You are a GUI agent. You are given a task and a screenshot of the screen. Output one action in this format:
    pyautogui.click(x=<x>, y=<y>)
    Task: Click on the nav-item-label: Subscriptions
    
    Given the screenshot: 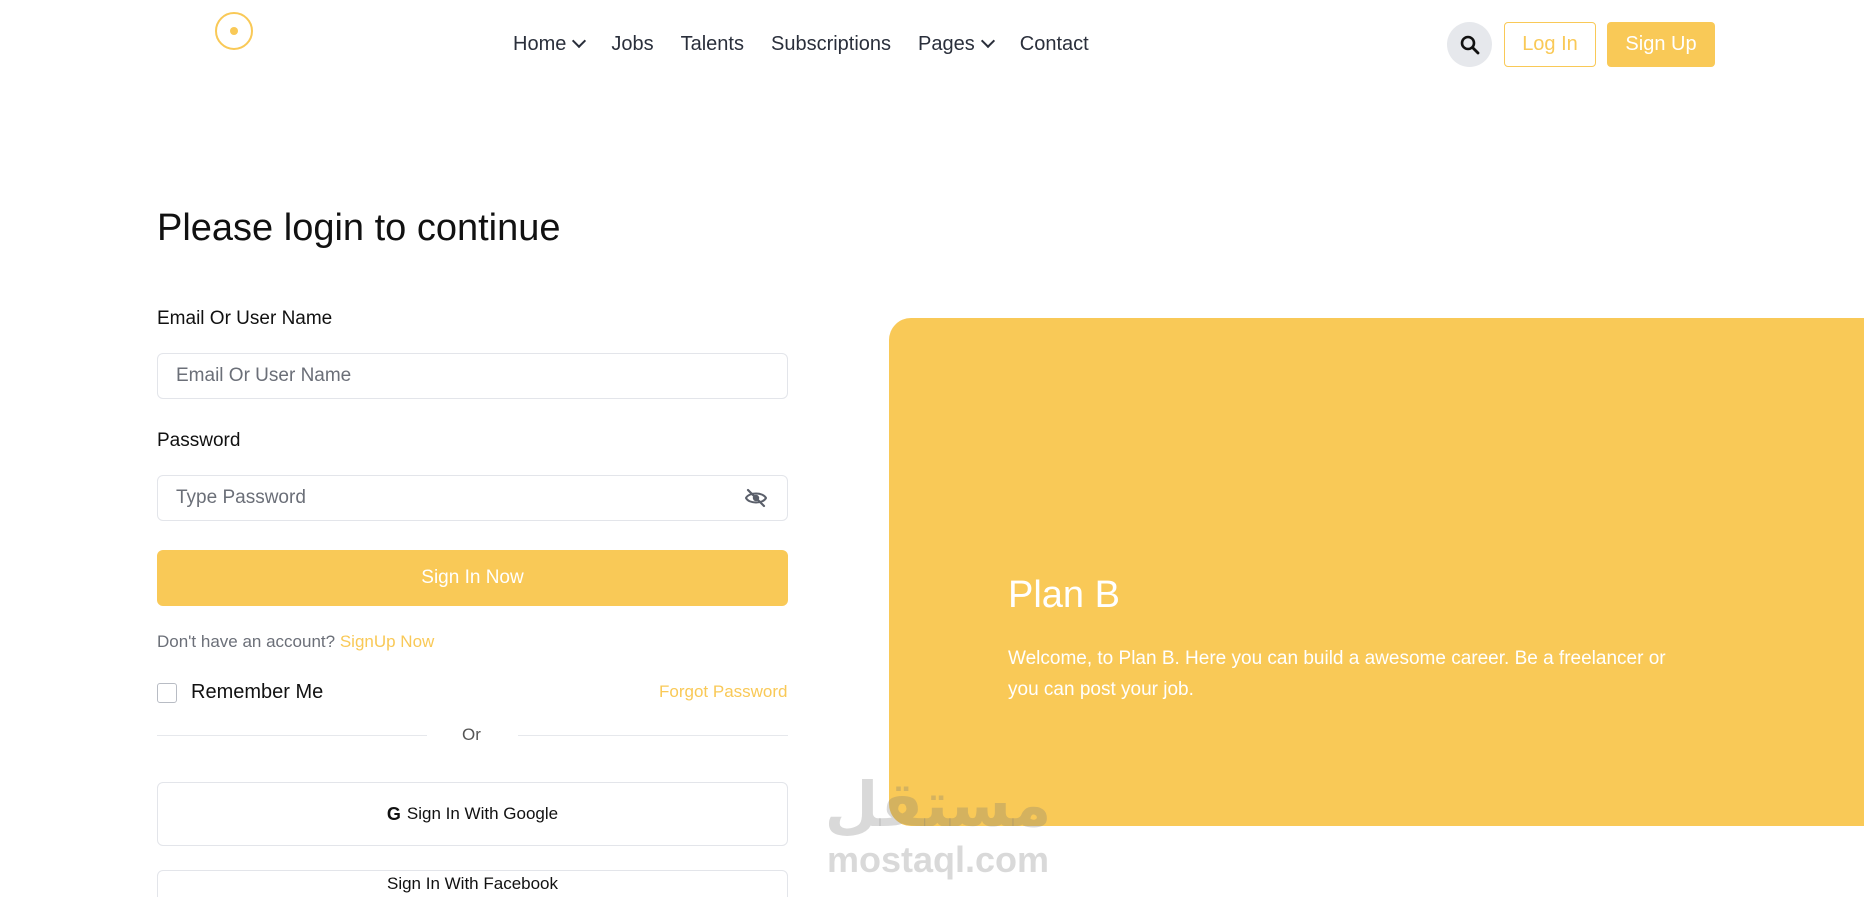 What is the action you would take?
    pyautogui.click(x=831, y=43)
    